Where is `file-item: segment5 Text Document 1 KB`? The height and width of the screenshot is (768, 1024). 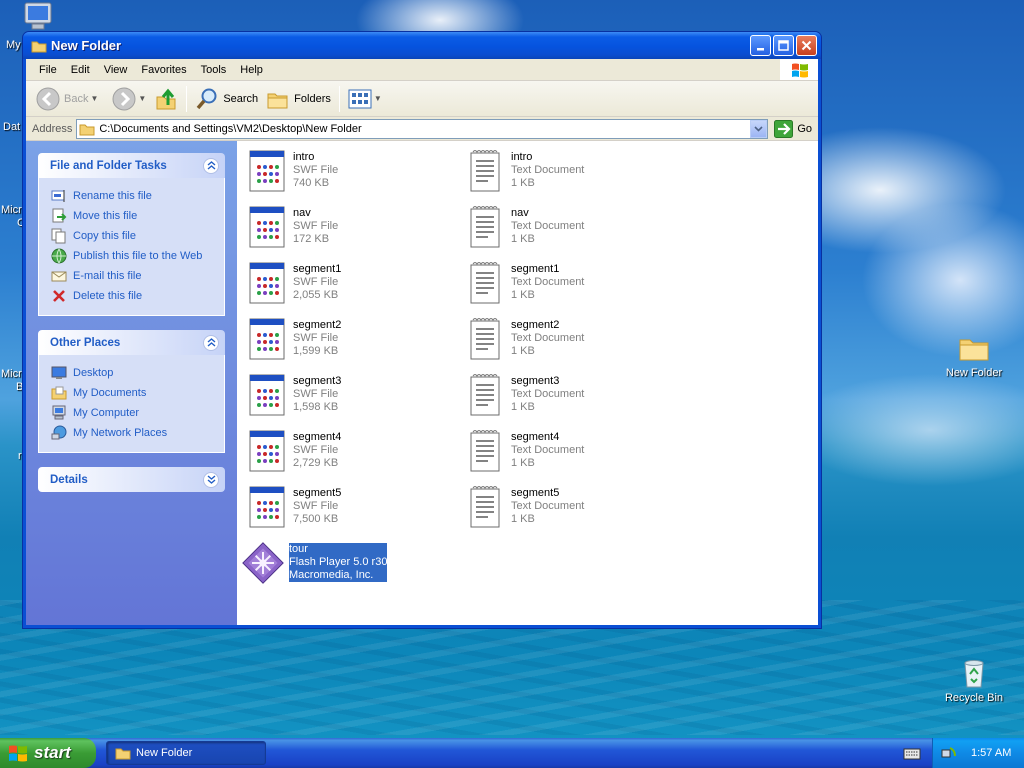
file-item: segment5 Text Document 1 KB is located at coordinates (568, 509).